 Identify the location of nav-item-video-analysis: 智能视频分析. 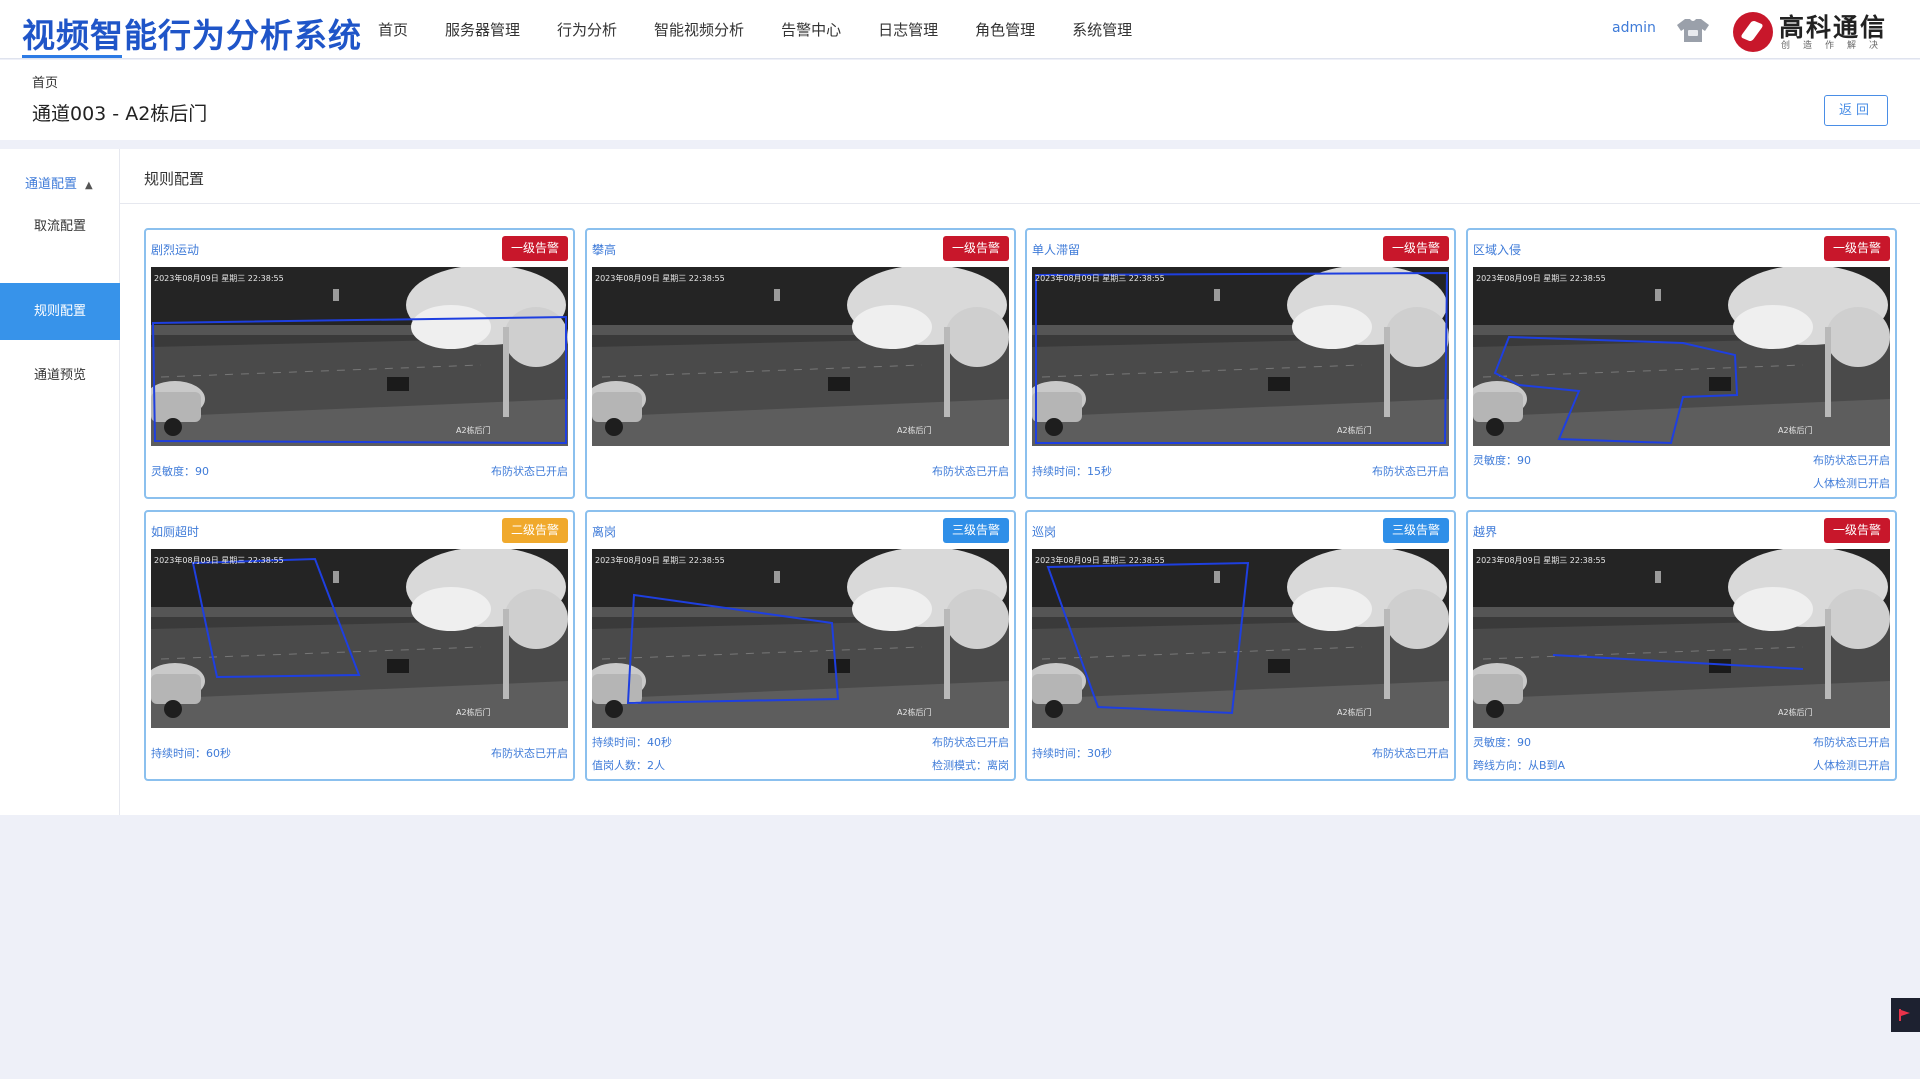
(699, 29).